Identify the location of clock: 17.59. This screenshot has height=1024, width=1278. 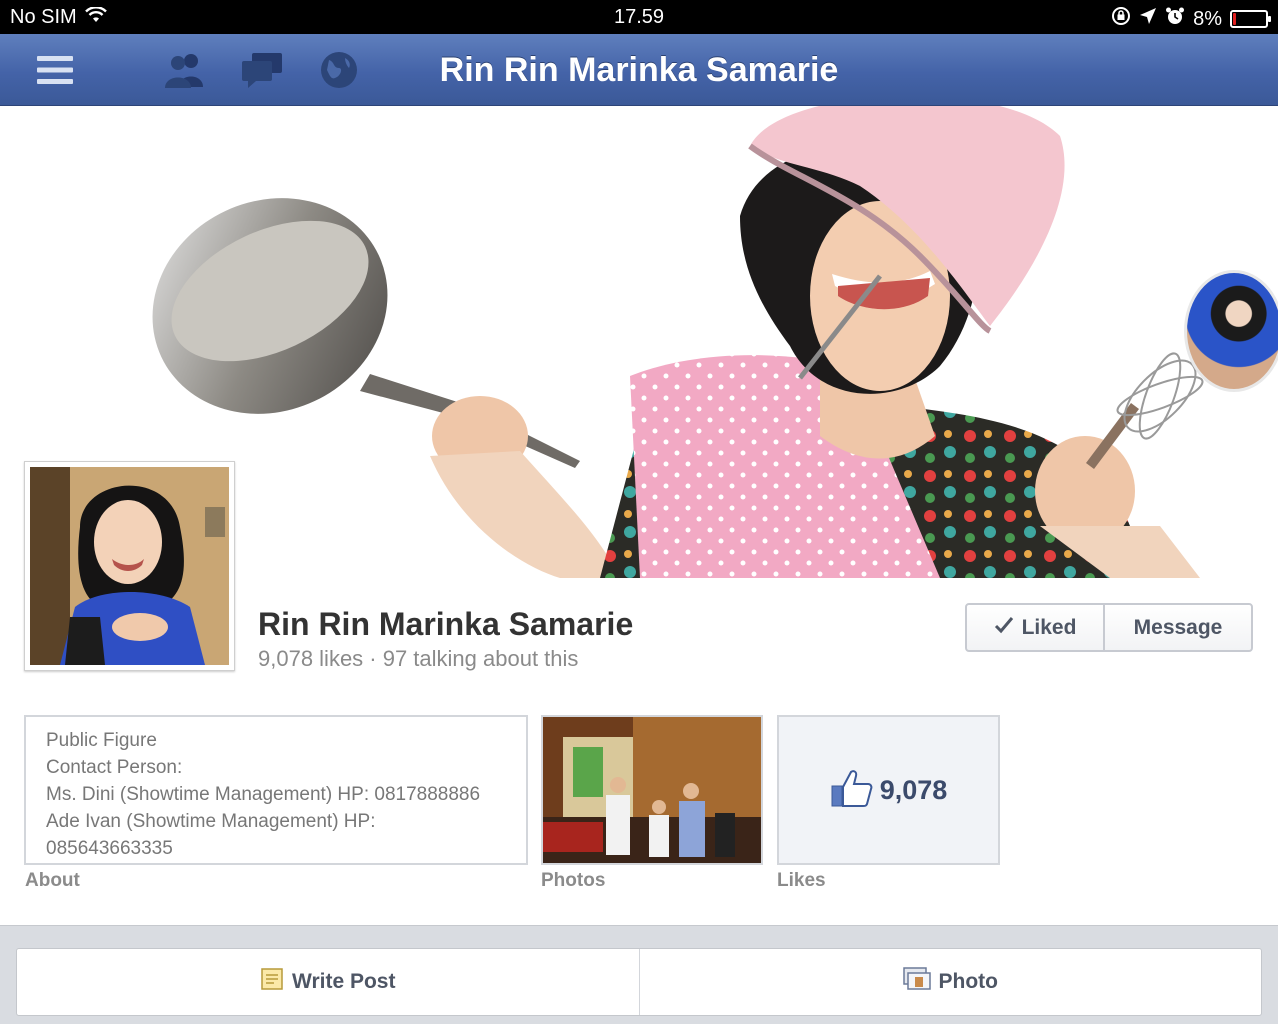
(639, 17).